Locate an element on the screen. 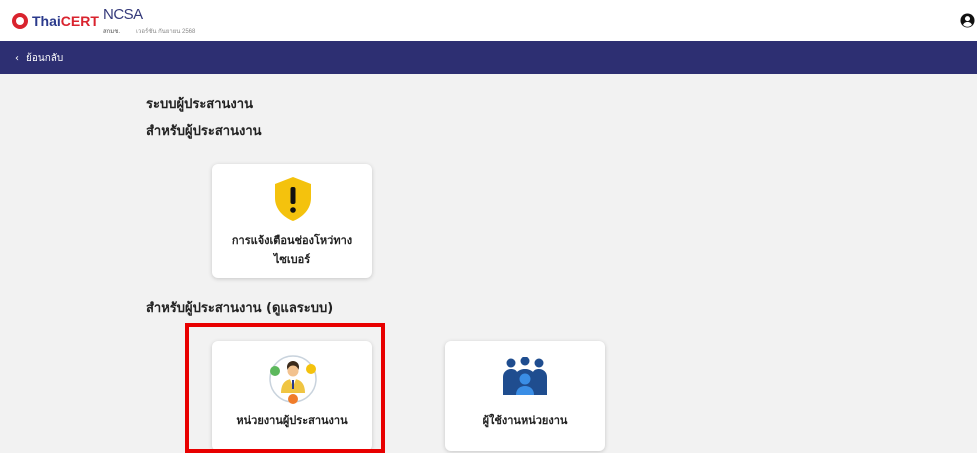 The width and height of the screenshot is (977, 453). warning-shield-icon is located at coordinates (293, 199).